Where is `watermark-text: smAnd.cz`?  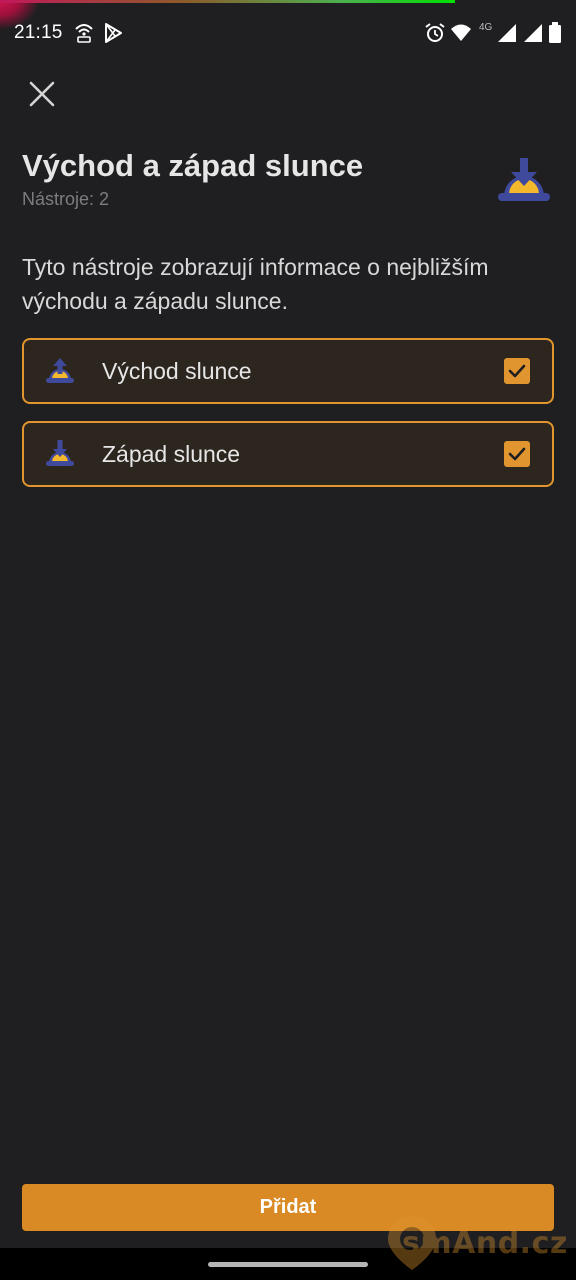 watermark-text: smAnd.cz is located at coordinates (485, 1243).